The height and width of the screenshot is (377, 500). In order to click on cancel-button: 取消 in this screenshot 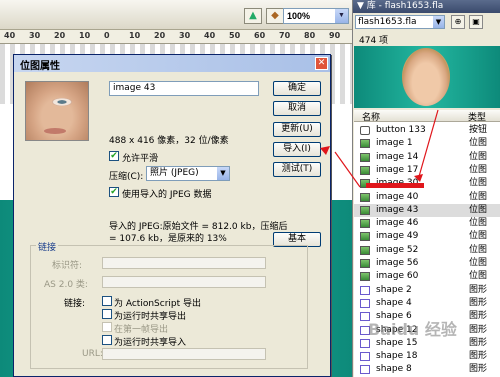, I will do `click(297, 108)`.